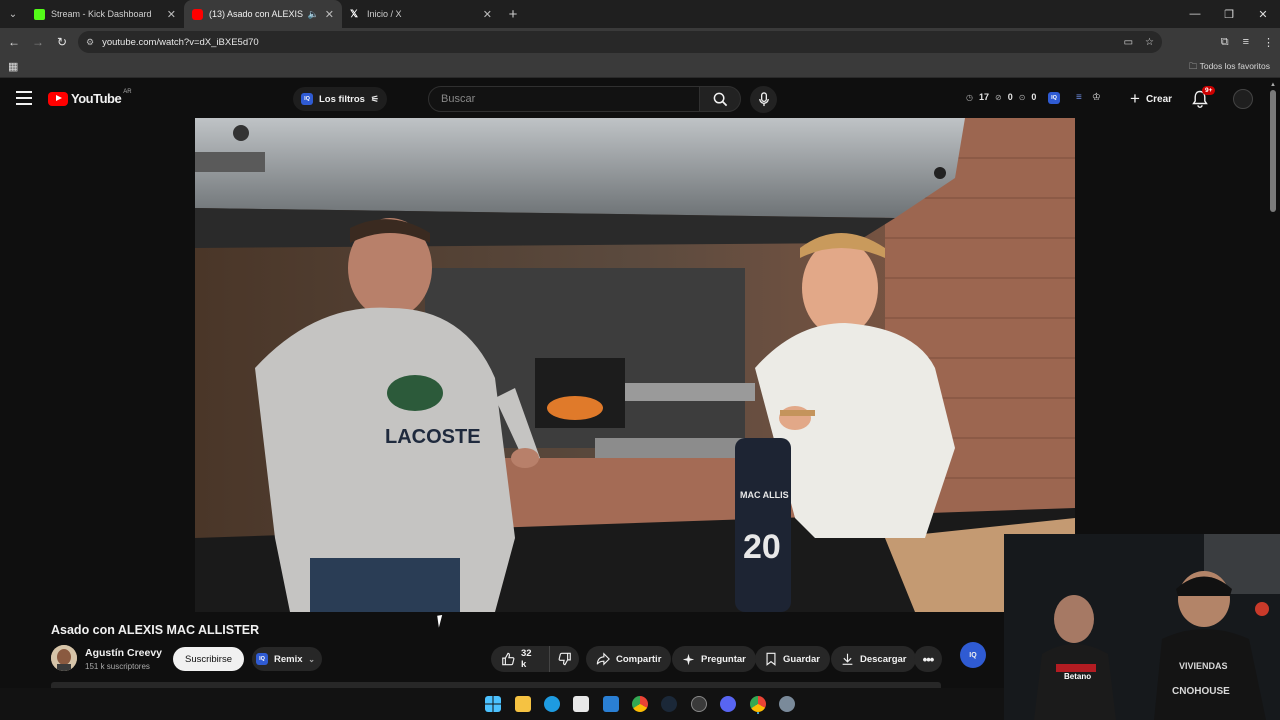  What do you see at coordinates (1159, 99) in the screenshot?
I see `create-label: Crear` at bounding box center [1159, 99].